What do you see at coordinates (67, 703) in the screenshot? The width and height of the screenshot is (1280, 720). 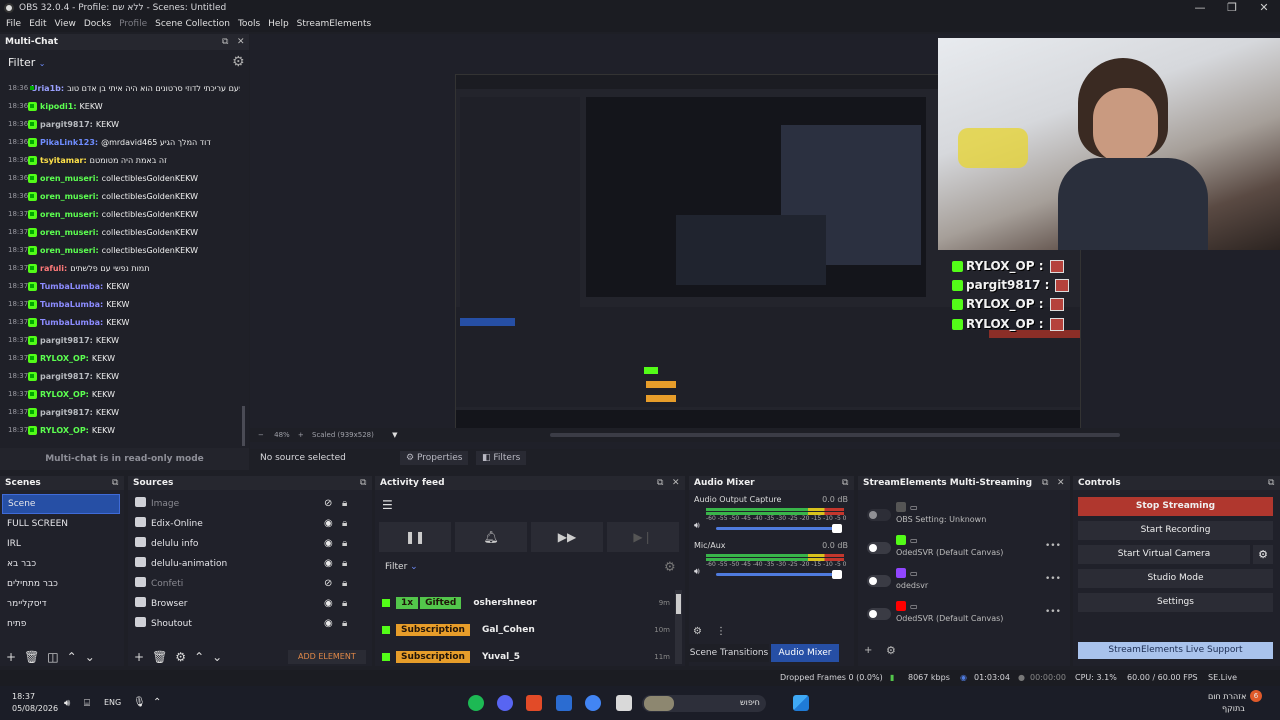 I see `volume-icon: 🔊︎` at bounding box center [67, 703].